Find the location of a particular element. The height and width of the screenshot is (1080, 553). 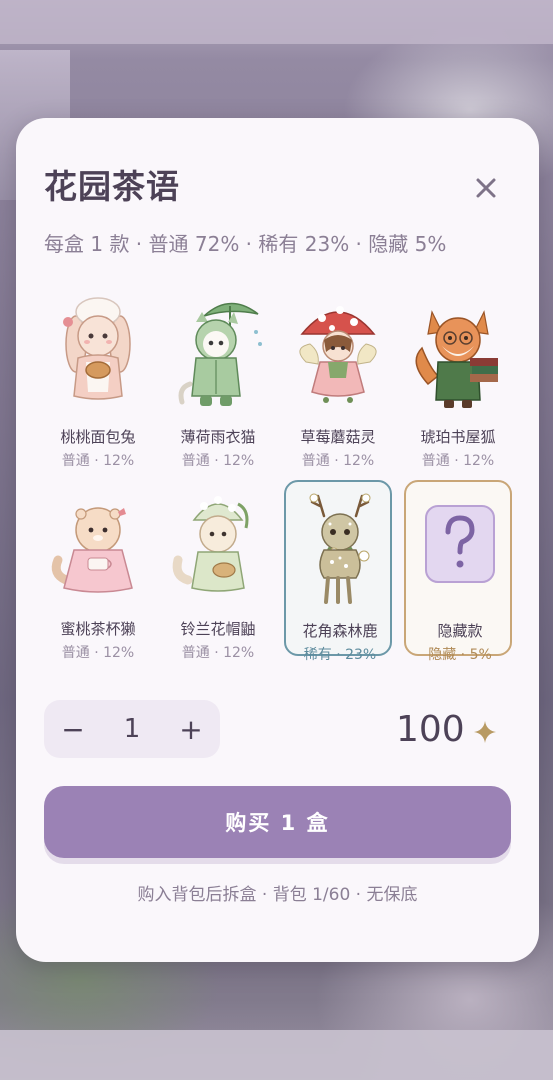

background-header is located at coordinates (276, 22).